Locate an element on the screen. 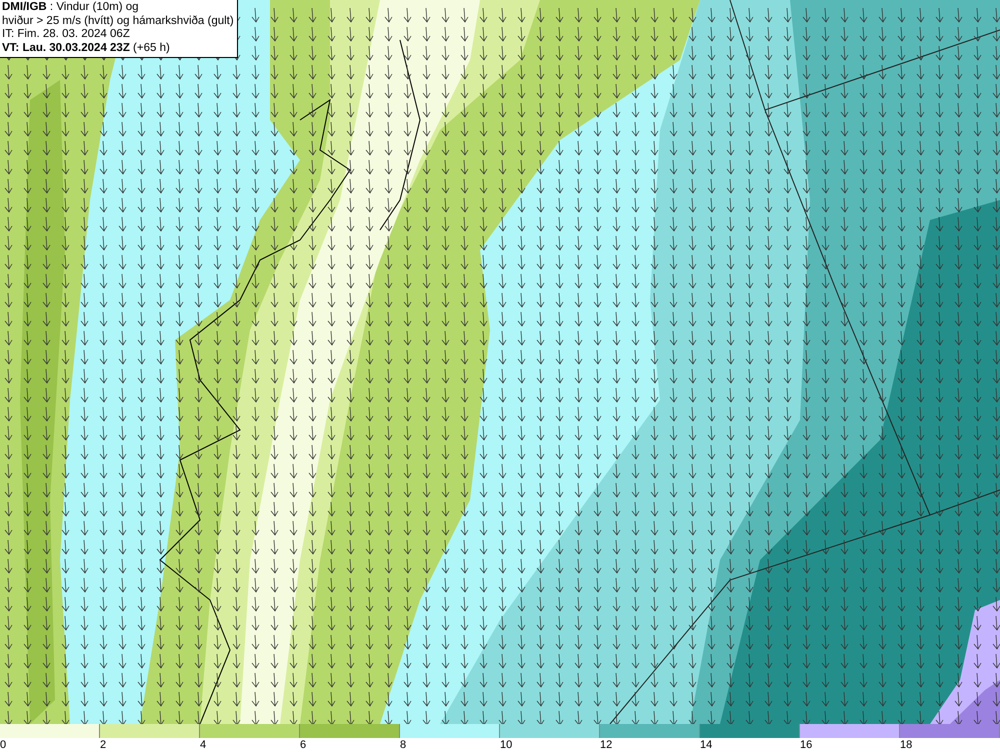 This screenshot has width=1000, height=753. info-text: IT: Fim. 28. 03. 2024 06Z is located at coordinates (66, 35).